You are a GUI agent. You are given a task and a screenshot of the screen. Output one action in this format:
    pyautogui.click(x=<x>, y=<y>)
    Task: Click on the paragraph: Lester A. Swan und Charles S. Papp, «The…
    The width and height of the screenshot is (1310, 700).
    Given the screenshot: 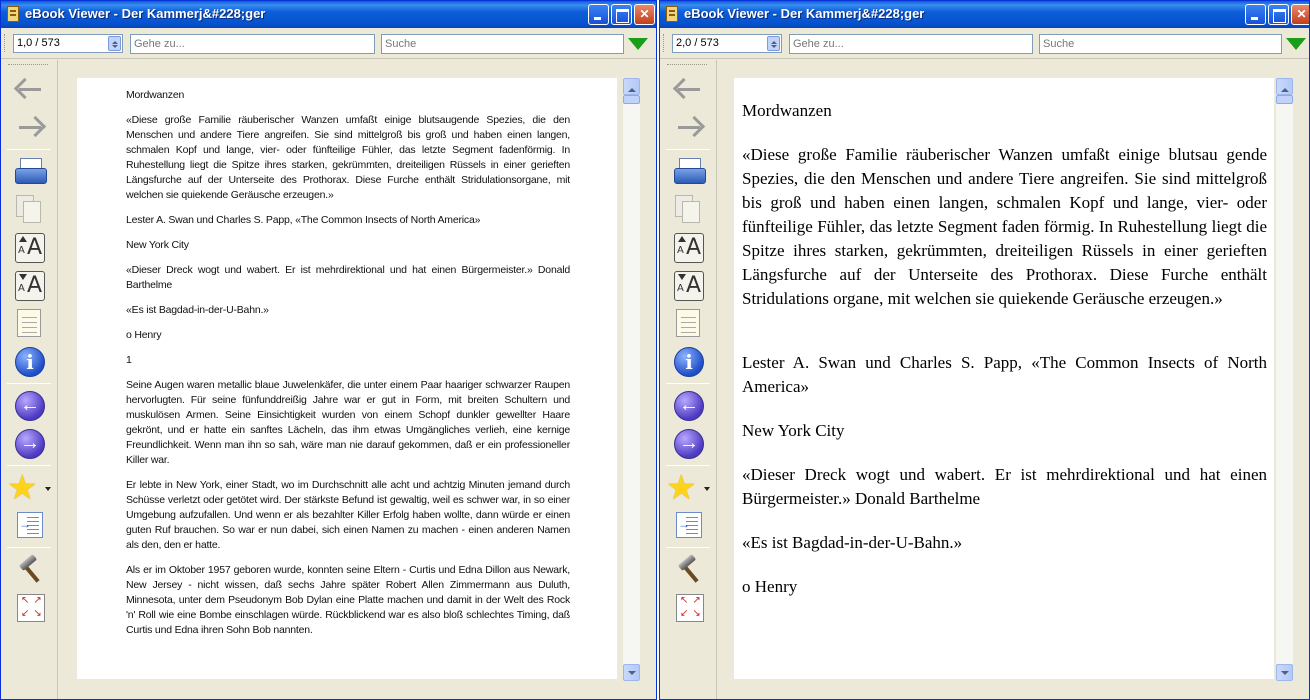 What is the action you would take?
    pyautogui.click(x=303, y=220)
    